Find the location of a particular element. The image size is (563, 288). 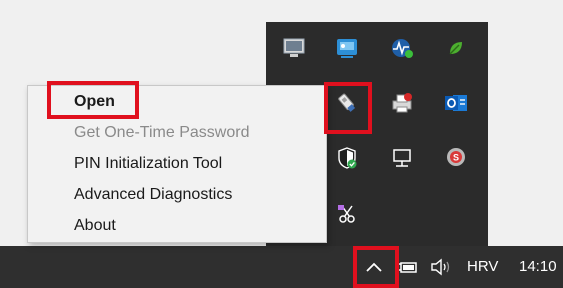

taskbar: HRV 14:10 is located at coordinates (281, 267).